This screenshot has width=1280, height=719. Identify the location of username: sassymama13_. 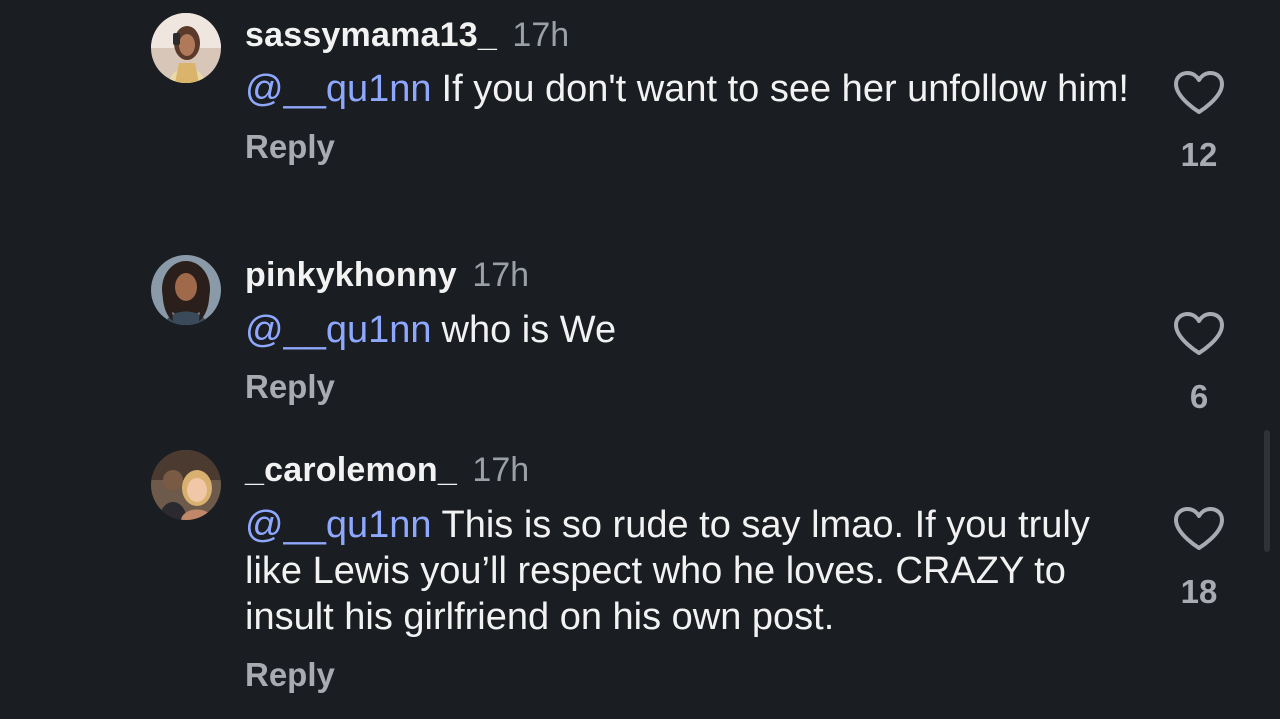
(371, 35).